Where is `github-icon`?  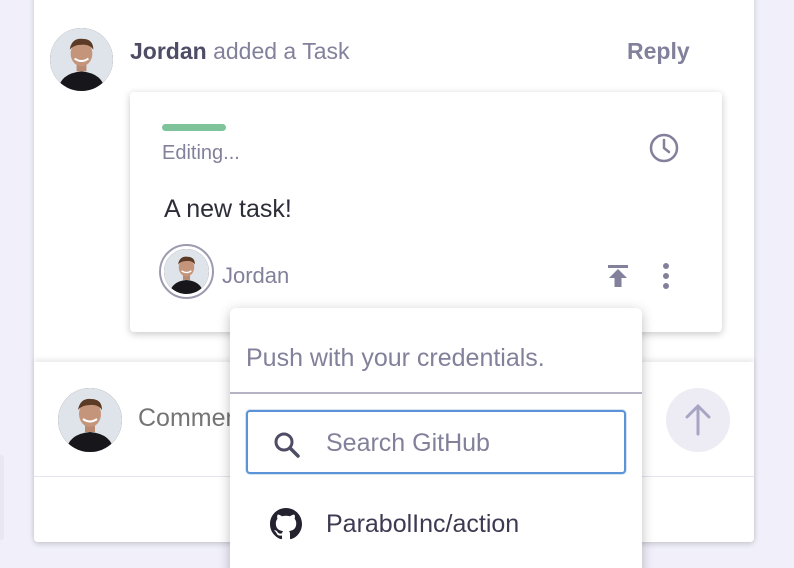
github-icon is located at coordinates (286, 524).